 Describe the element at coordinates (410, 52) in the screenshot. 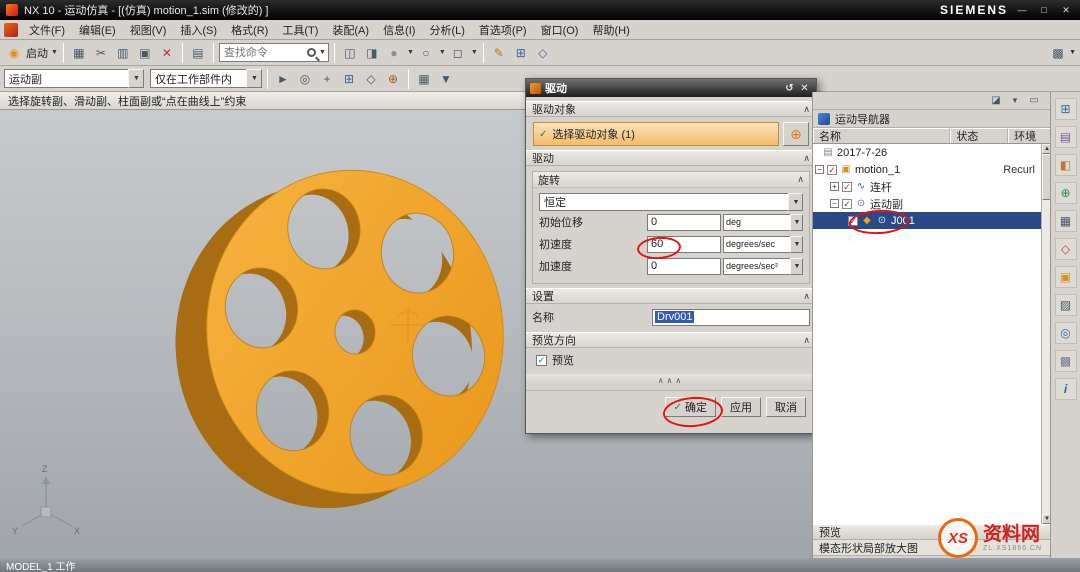

I see `shaded-style-dropdown-icon: ▼` at that location.